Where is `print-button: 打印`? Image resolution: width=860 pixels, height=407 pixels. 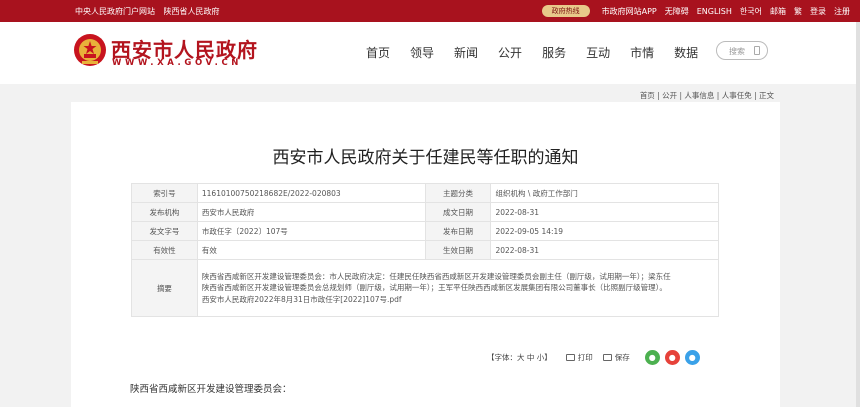 print-button: 打印 is located at coordinates (585, 357).